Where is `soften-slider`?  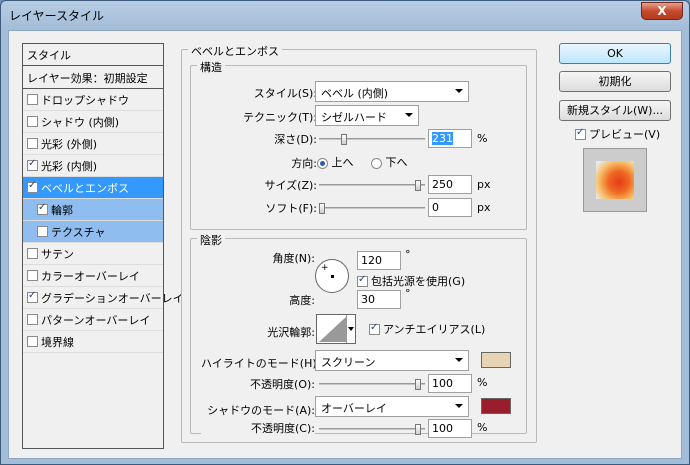
soften-slider is located at coordinates (372, 208).